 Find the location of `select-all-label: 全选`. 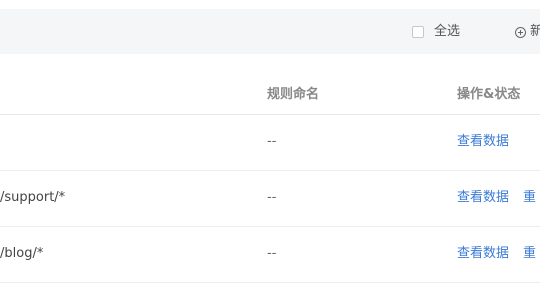

select-all-label: 全选 is located at coordinates (447, 31).